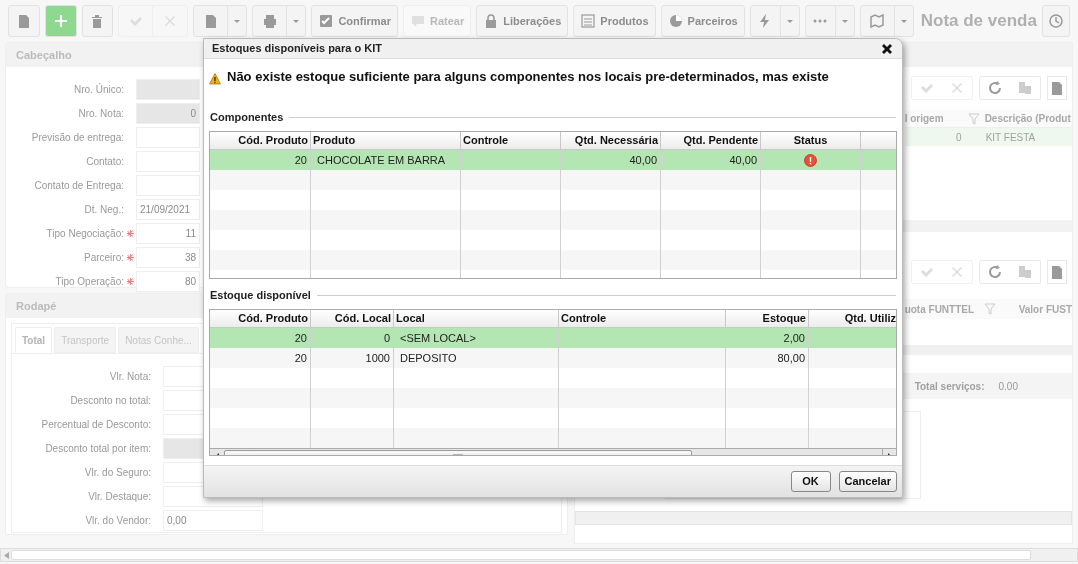 The width and height of the screenshot is (1078, 564). Describe the element at coordinates (940, 309) in the screenshot. I see `column-header: uota FUNTTEL` at that location.